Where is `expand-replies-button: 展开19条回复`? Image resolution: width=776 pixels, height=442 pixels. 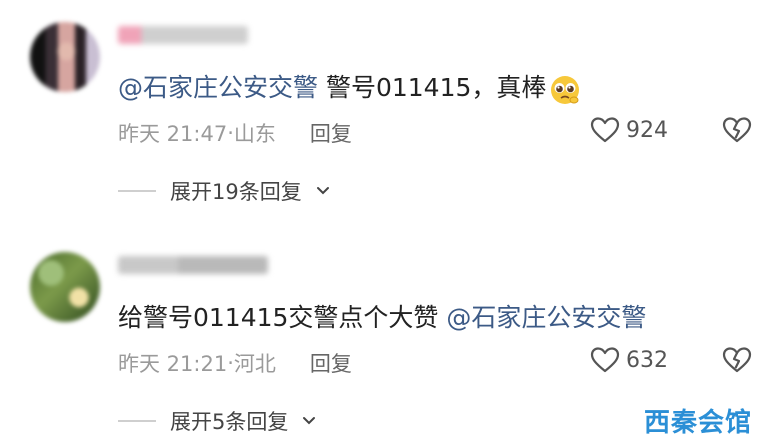 expand-replies-button: 展开19条回复 is located at coordinates (224, 191).